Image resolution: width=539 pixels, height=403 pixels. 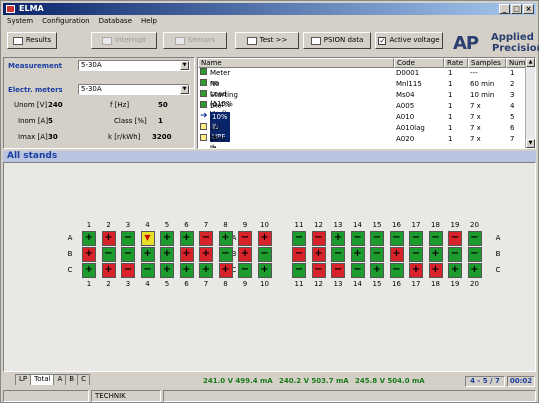 I want to click on tab-total: Total, so click(x=42, y=379).